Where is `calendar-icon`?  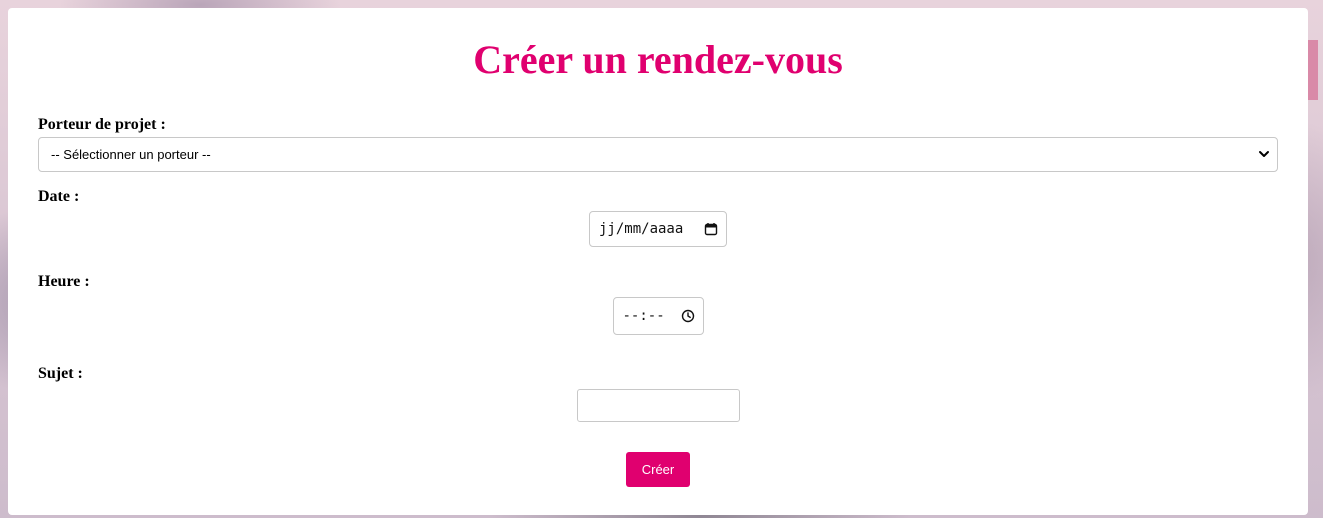
calendar-icon is located at coordinates (711, 229).